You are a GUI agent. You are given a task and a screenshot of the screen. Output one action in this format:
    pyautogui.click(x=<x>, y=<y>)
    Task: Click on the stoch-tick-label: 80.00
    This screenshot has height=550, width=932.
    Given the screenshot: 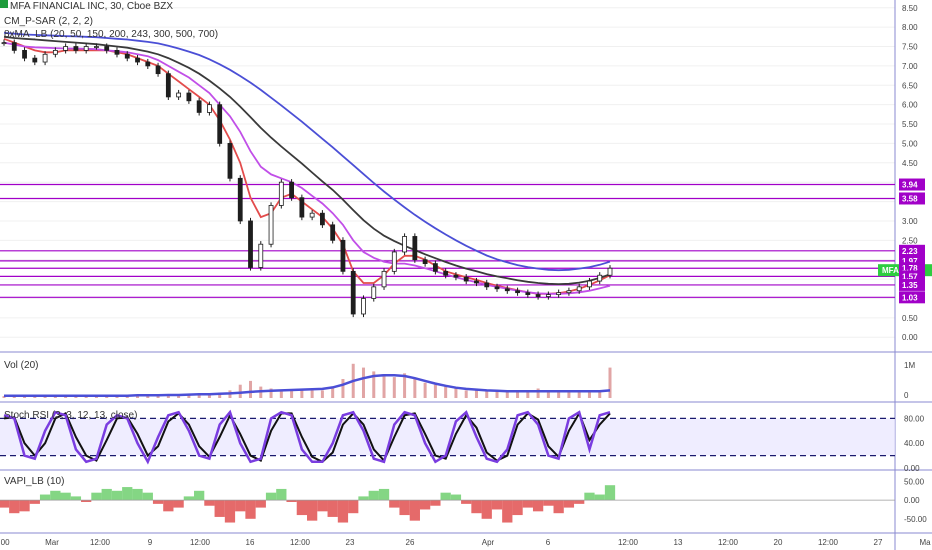 What is the action you would take?
    pyautogui.click(x=914, y=418)
    